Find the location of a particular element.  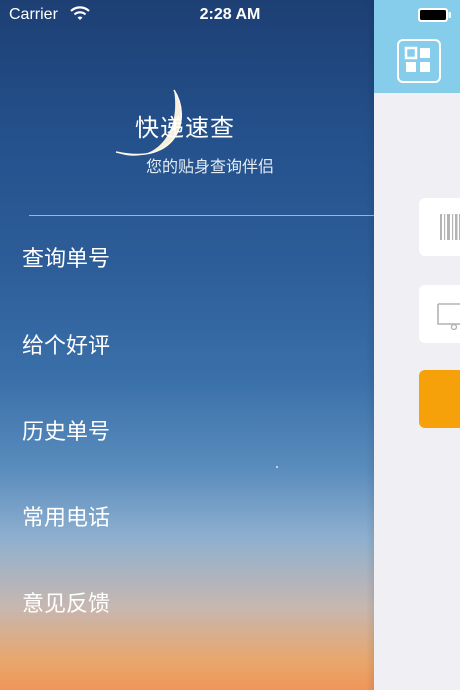

menu-item-query-number: 查询单号 is located at coordinates (187, 260).